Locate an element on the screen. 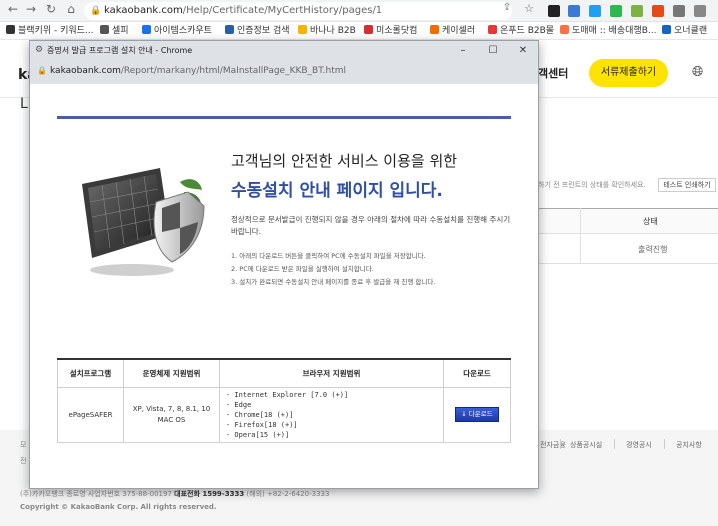  home-icon: ⌂ is located at coordinates (71, 9).